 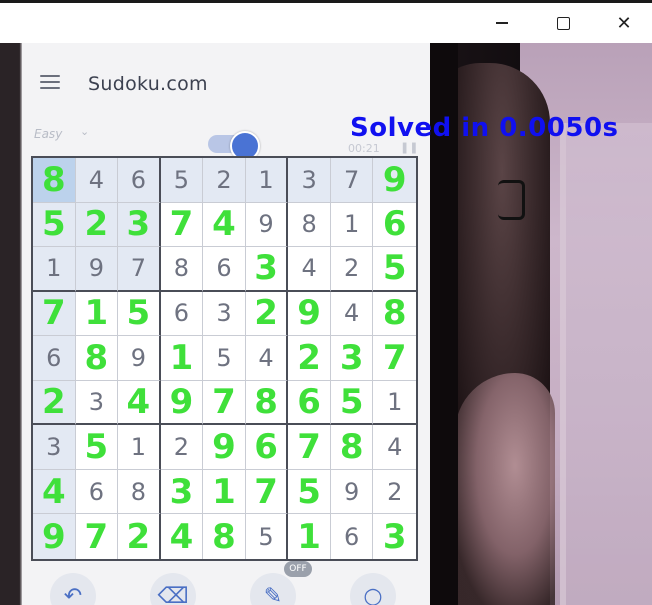 I want to click on pencil-button: ✎, so click(x=273, y=589).